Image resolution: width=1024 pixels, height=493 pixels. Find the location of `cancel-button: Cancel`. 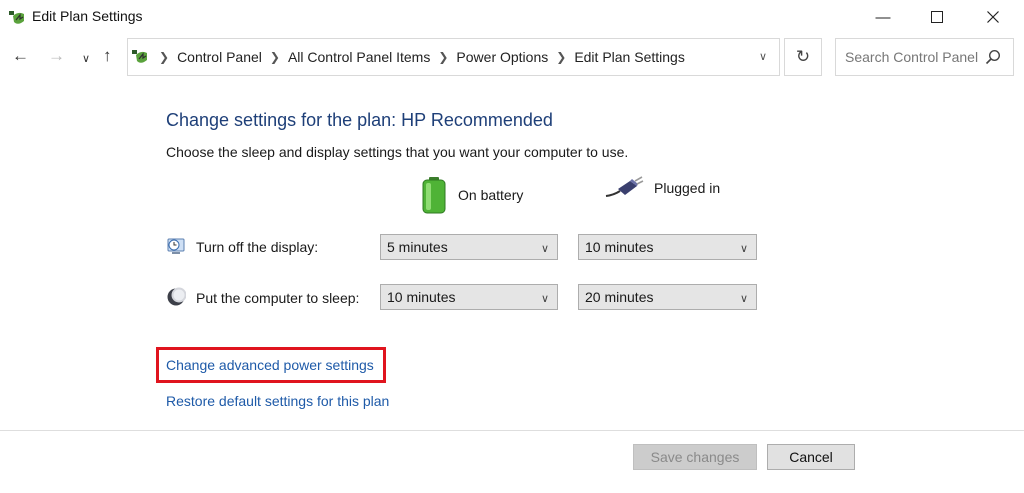

cancel-button: Cancel is located at coordinates (811, 457).